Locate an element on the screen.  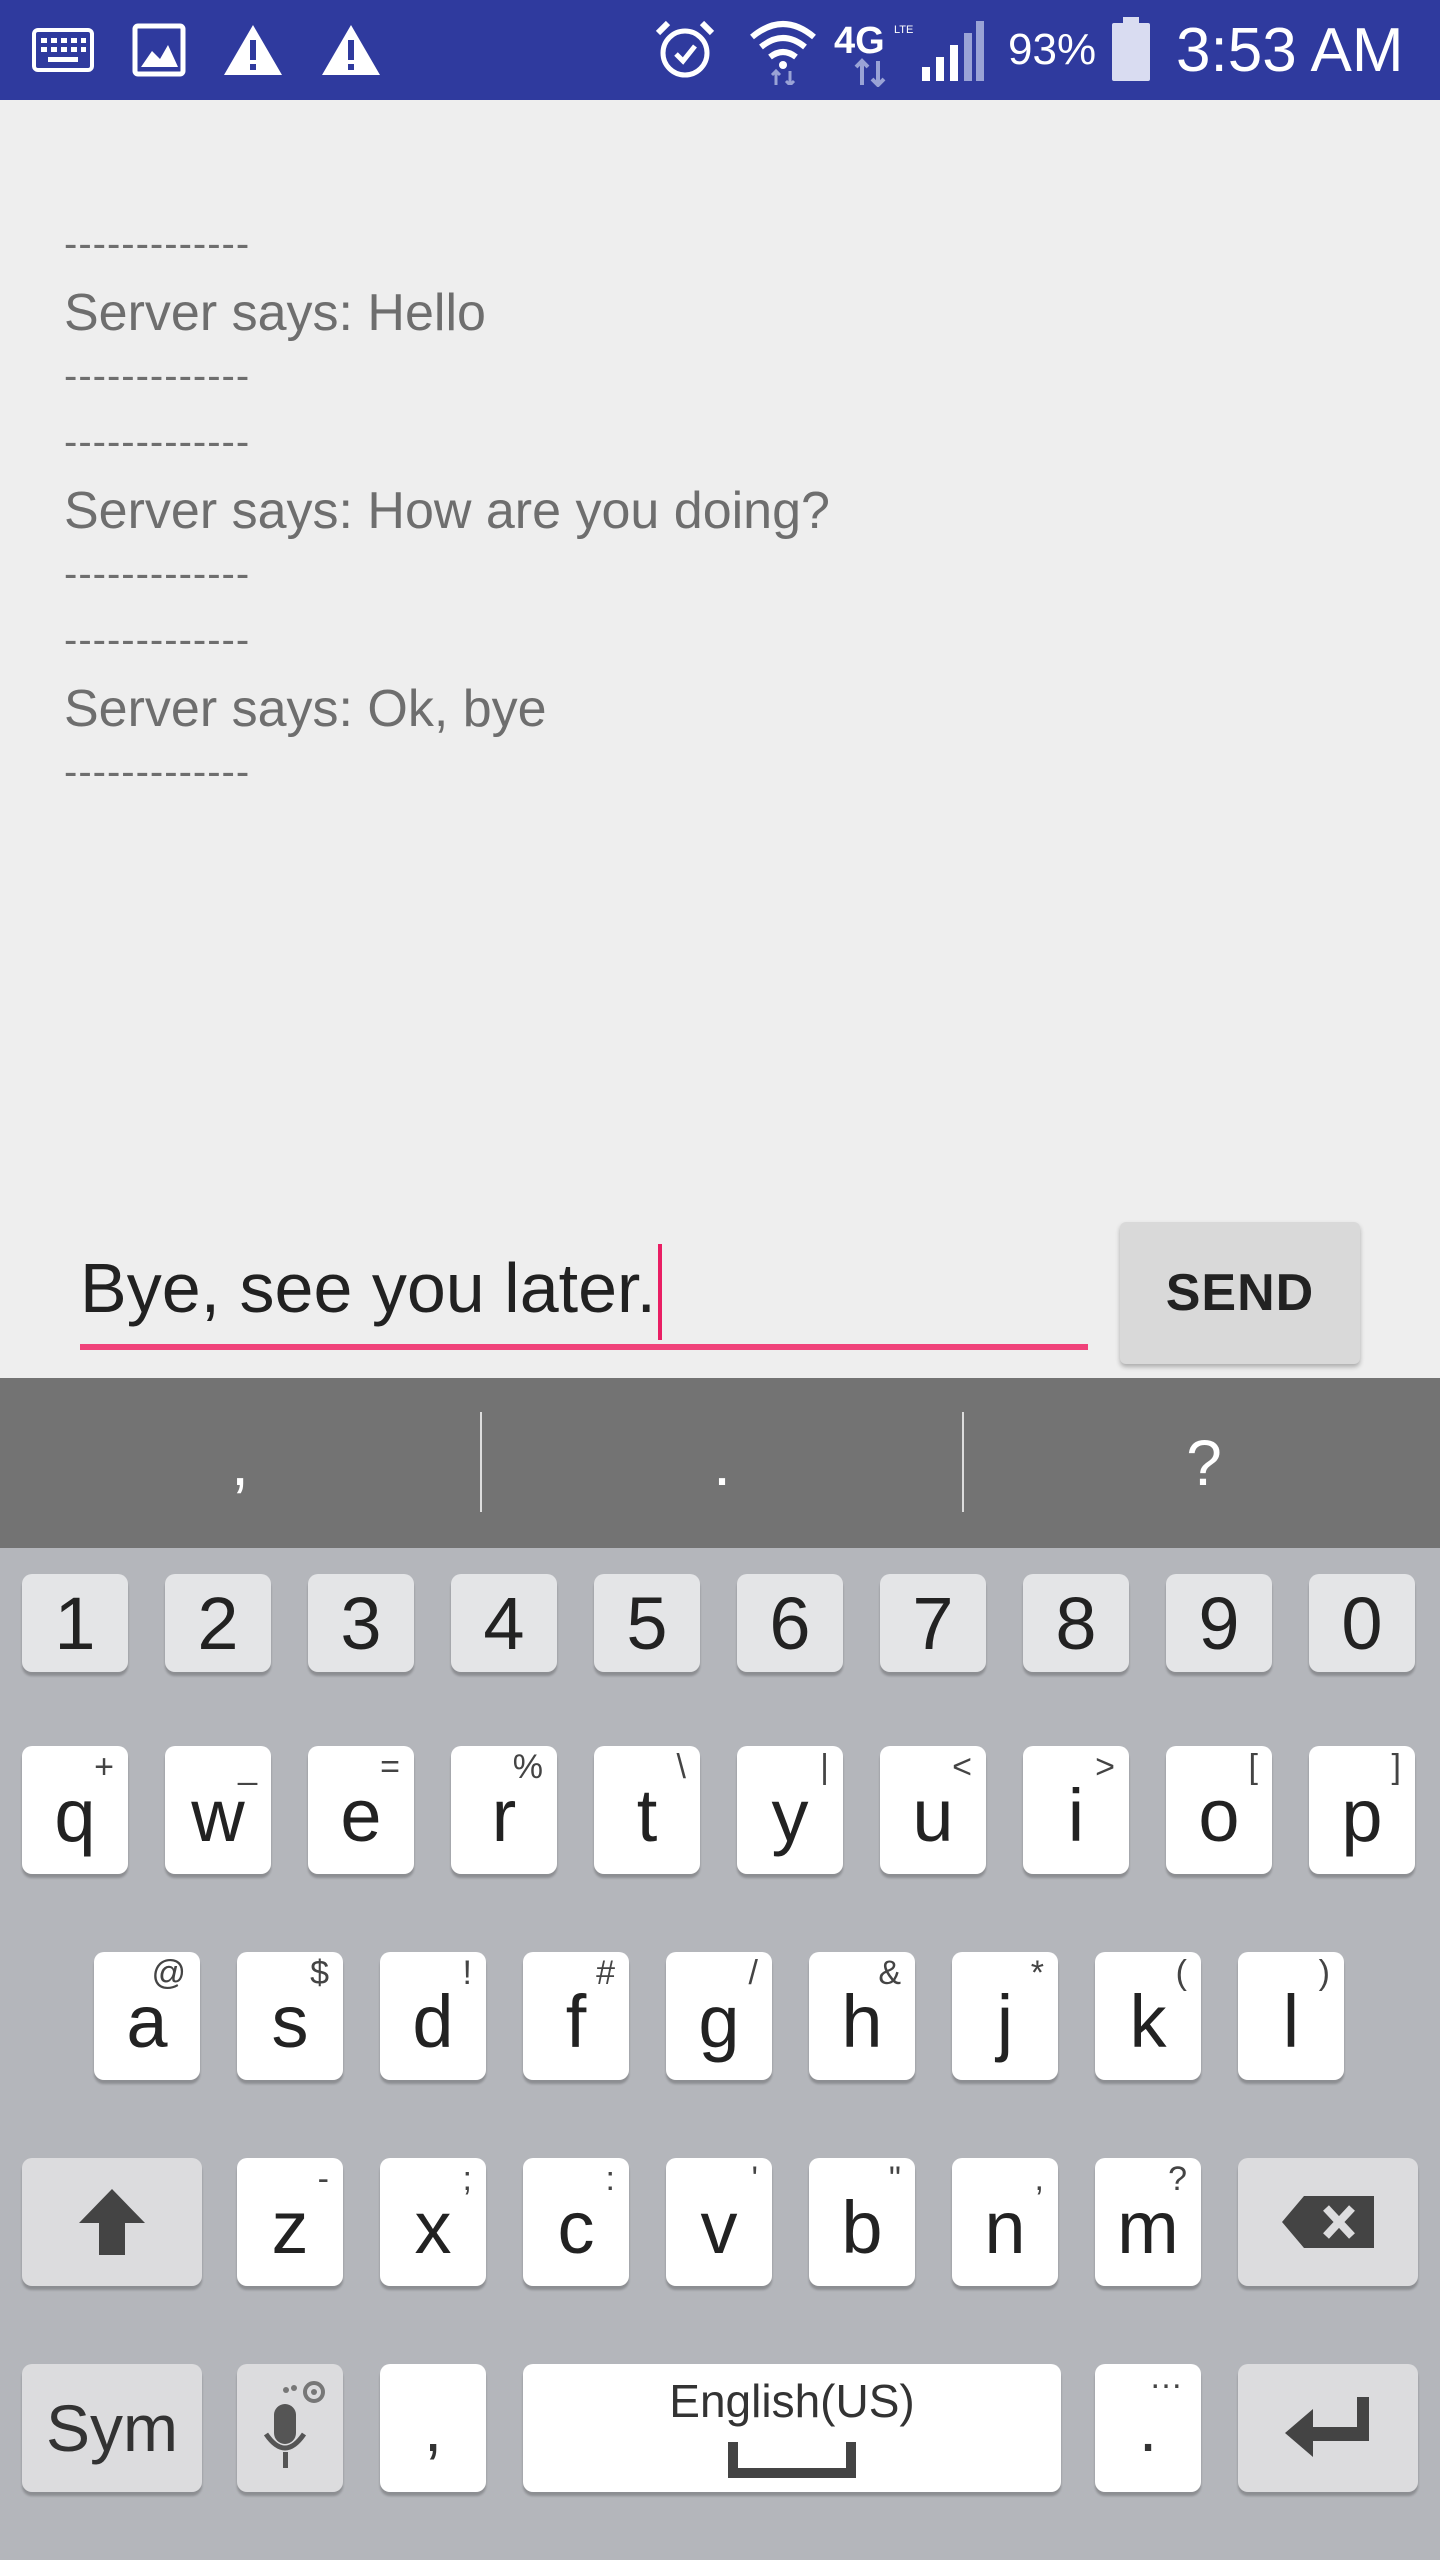
key-t: \ t is located at coordinates (647, 1810).